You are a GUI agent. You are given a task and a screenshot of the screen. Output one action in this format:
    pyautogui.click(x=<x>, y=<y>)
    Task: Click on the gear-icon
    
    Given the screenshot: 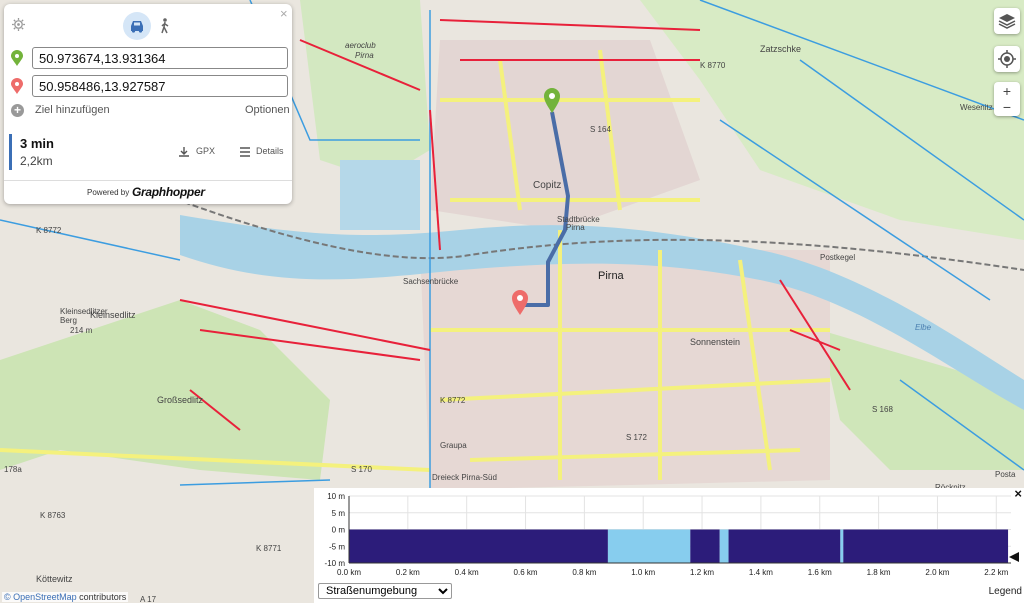 What is the action you would take?
    pyautogui.click(x=18, y=24)
    